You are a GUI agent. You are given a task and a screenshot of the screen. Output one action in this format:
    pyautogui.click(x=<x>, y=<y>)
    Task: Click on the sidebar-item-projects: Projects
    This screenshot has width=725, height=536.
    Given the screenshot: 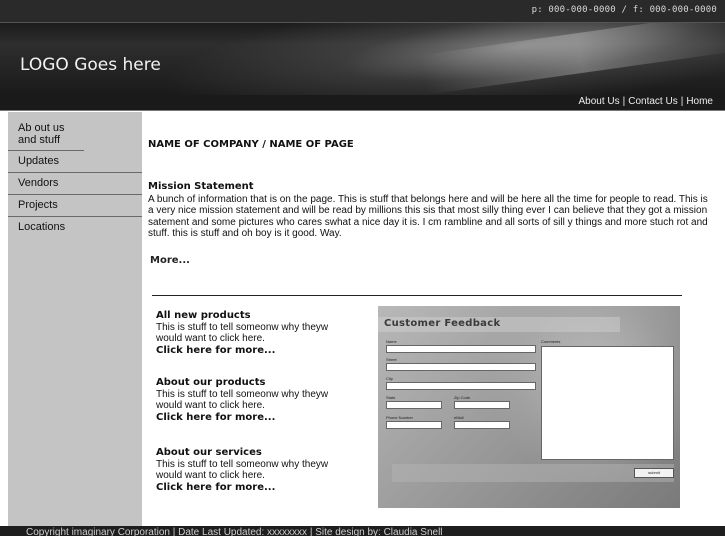 What is the action you would take?
    pyautogui.click(x=75, y=206)
    